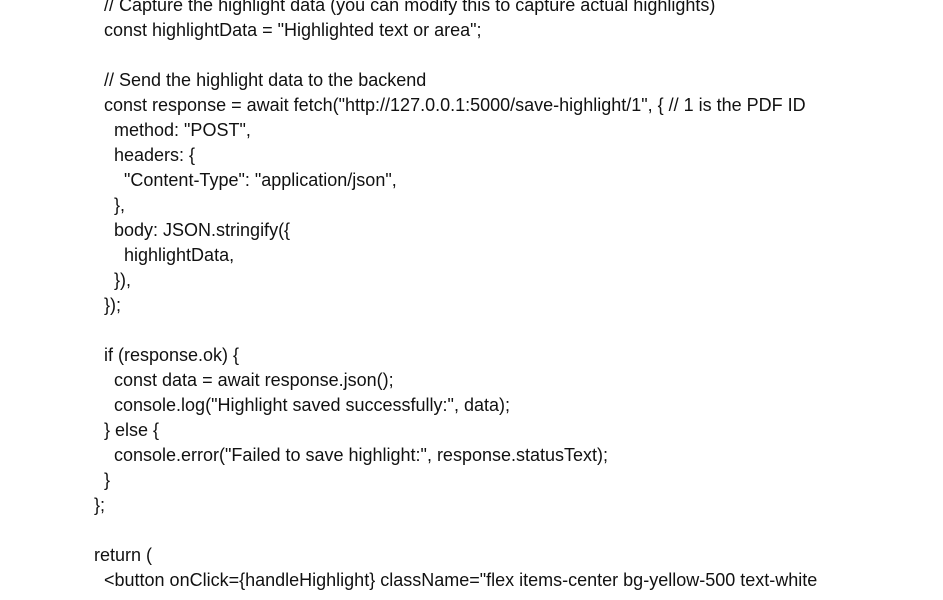 The height and width of the screenshot is (600, 943). What do you see at coordinates (167, 130) in the screenshot?
I see `code-line-method: method: "POST",` at bounding box center [167, 130].